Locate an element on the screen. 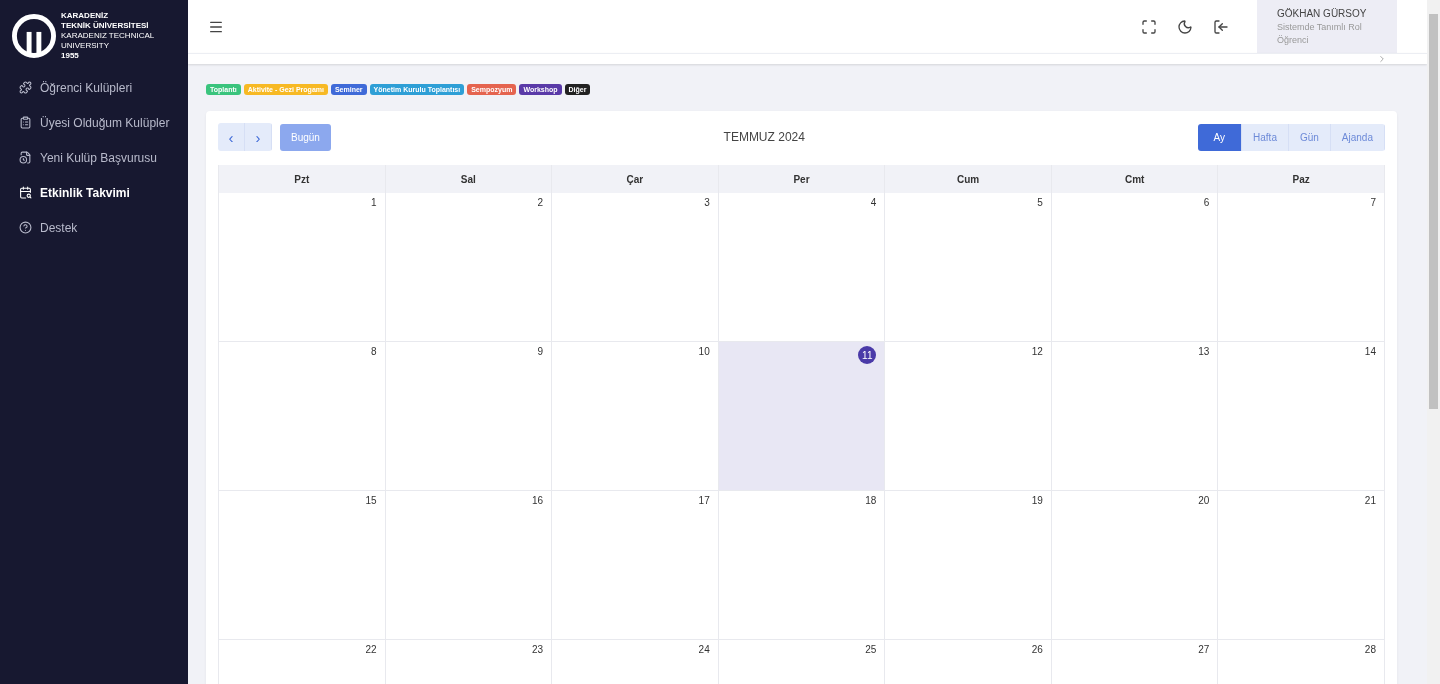 The height and width of the screenshot is (684, 1440). logout-icon is located at coordinates (1221, 26).